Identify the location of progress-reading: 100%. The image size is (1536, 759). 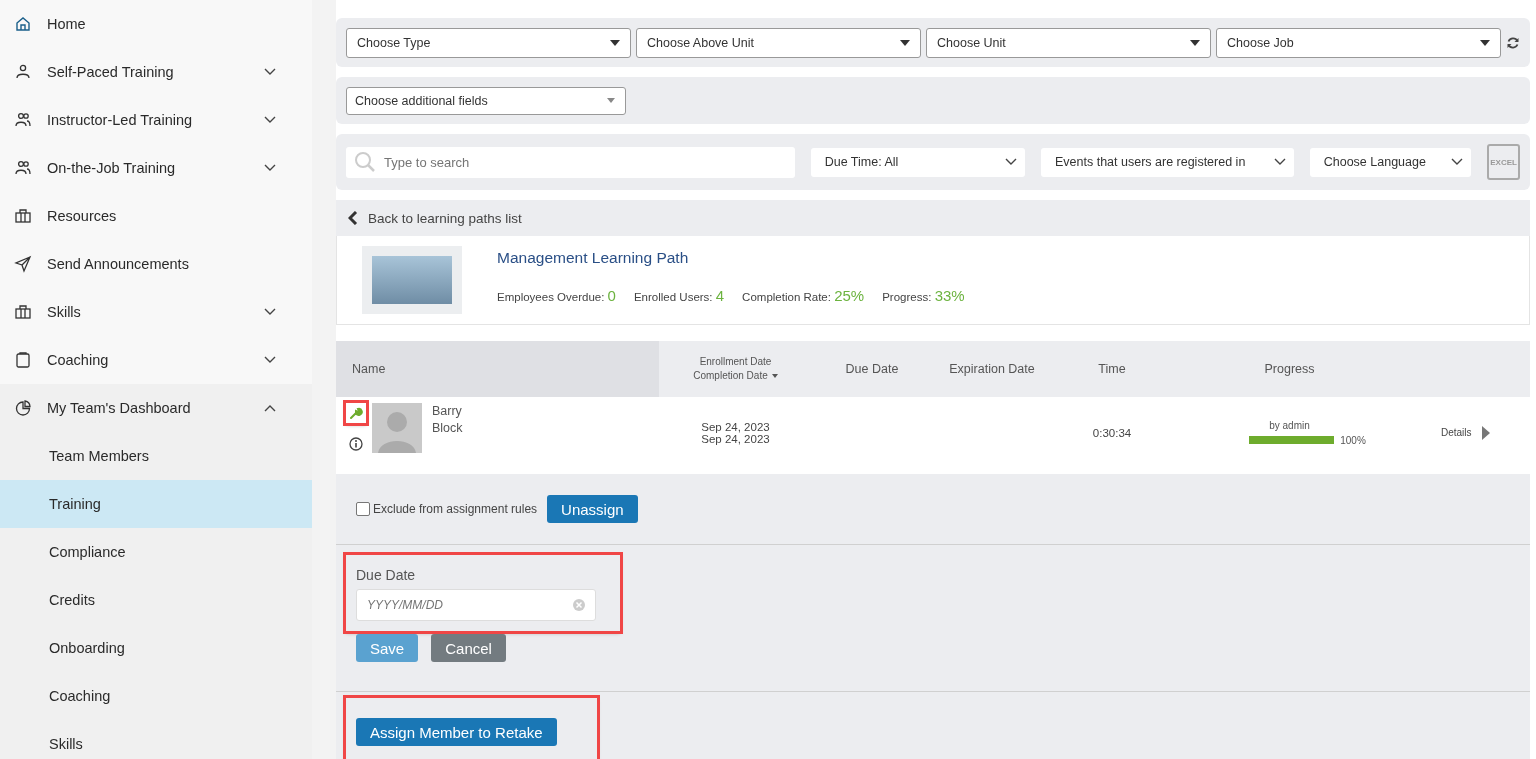
(1353, 440).